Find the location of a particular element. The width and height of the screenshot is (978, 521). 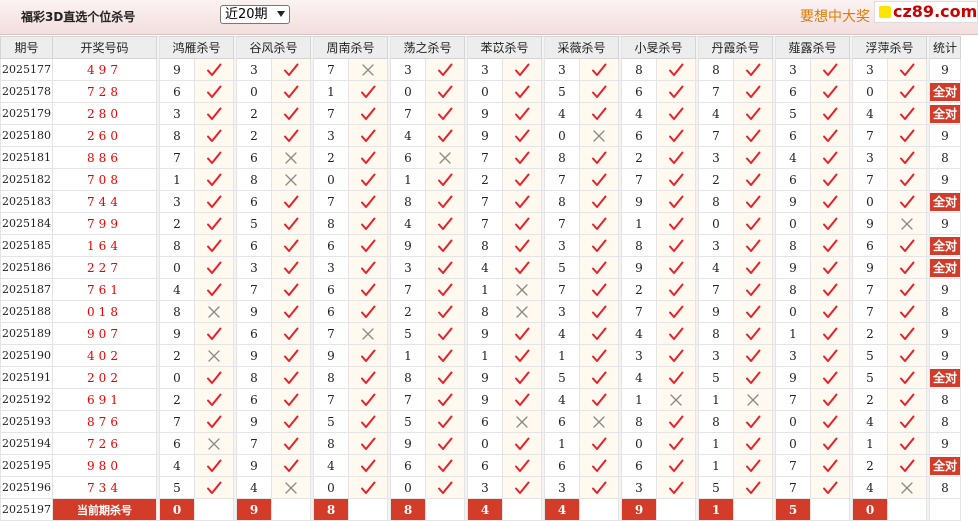

header-expert: 采薇杀号 is located at coordinates (581, 47).